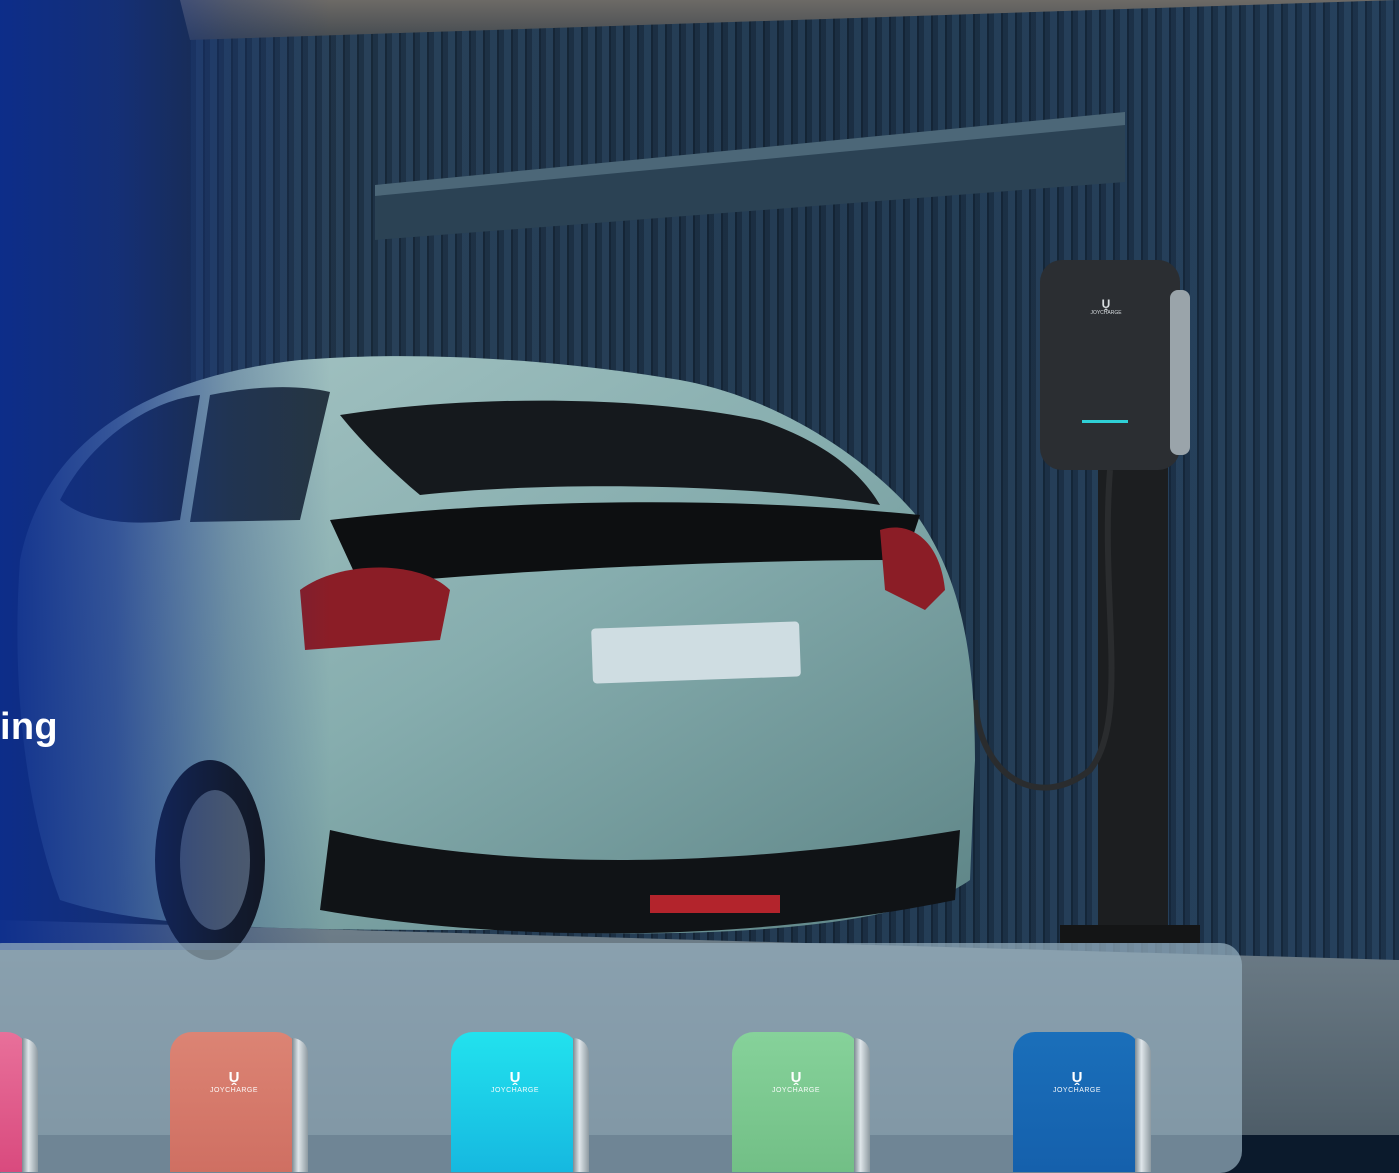  I want to click on wallbox-logo: Ṷ JOYCHARGE, so click(1106, 307).